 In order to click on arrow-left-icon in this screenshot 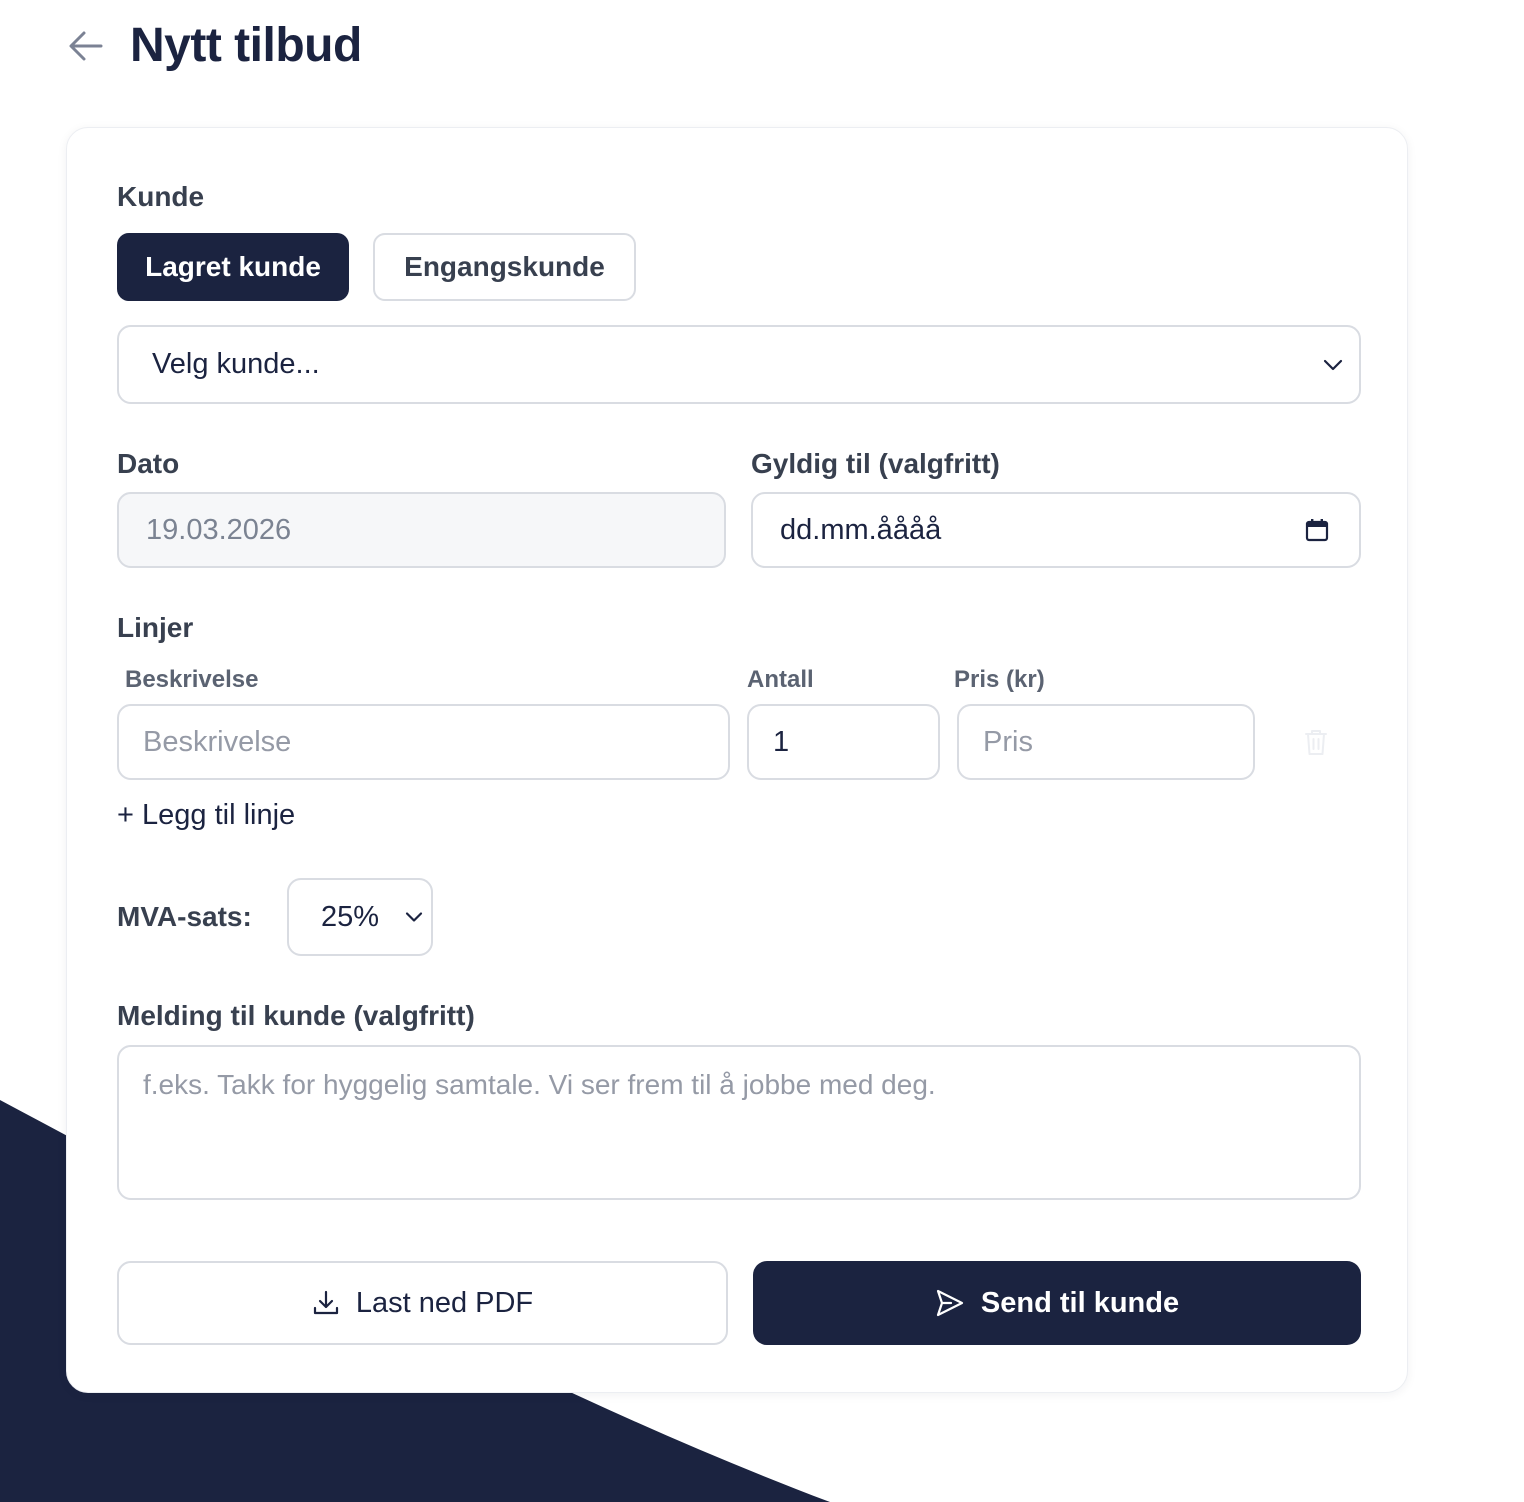, I will do `click(86, 46)`.